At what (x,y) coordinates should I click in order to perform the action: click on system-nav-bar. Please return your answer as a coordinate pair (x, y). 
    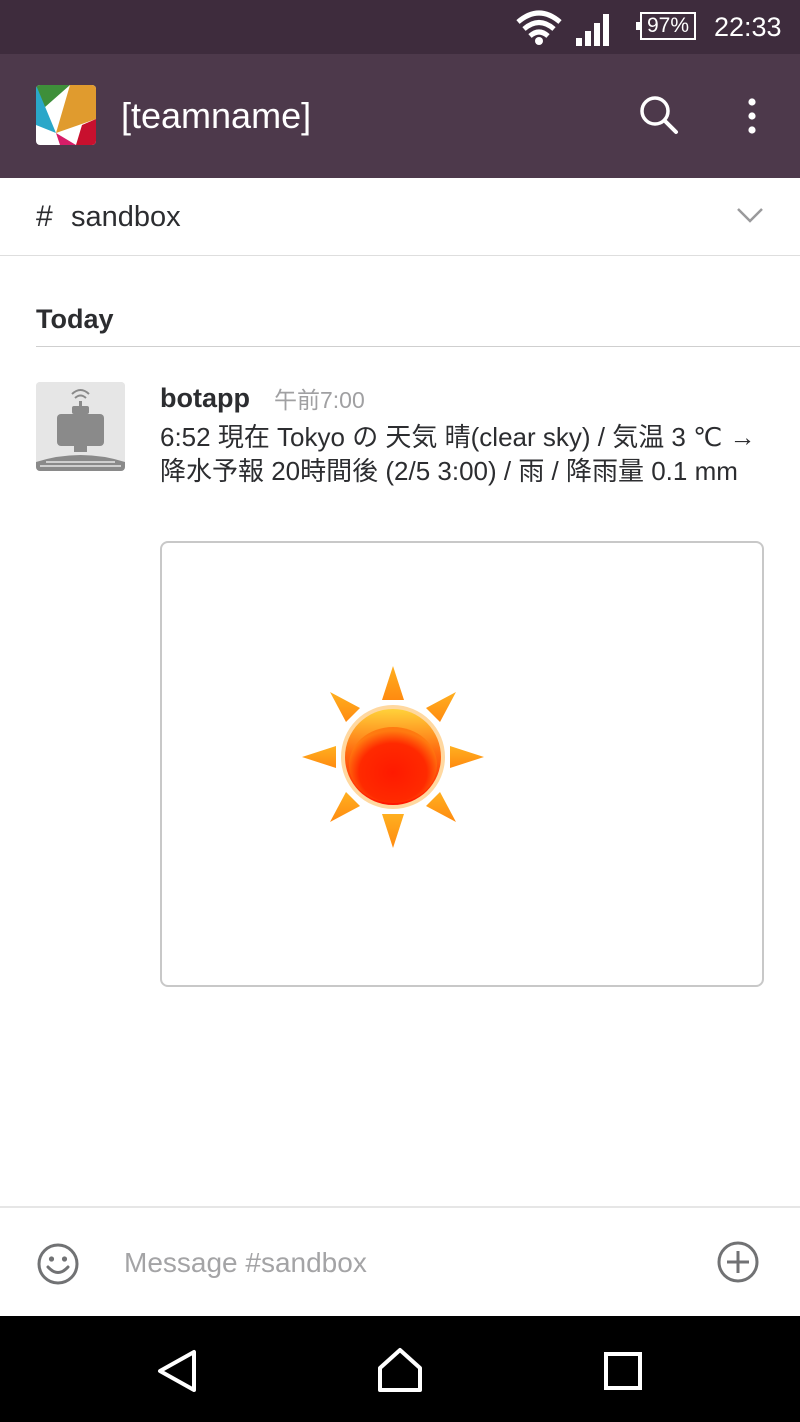
    Looking at the image, I should click on (400, 1369).